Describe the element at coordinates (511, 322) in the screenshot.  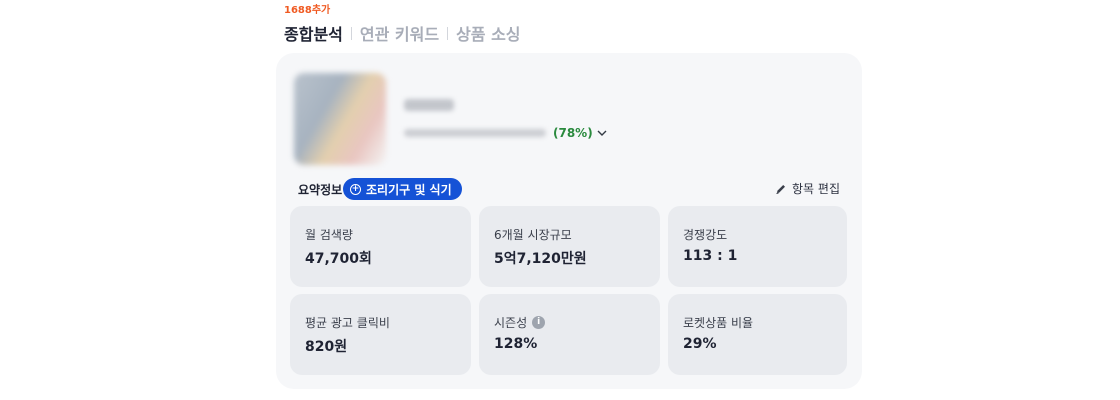
I see `stat-label-text: 시즌성` at that location.